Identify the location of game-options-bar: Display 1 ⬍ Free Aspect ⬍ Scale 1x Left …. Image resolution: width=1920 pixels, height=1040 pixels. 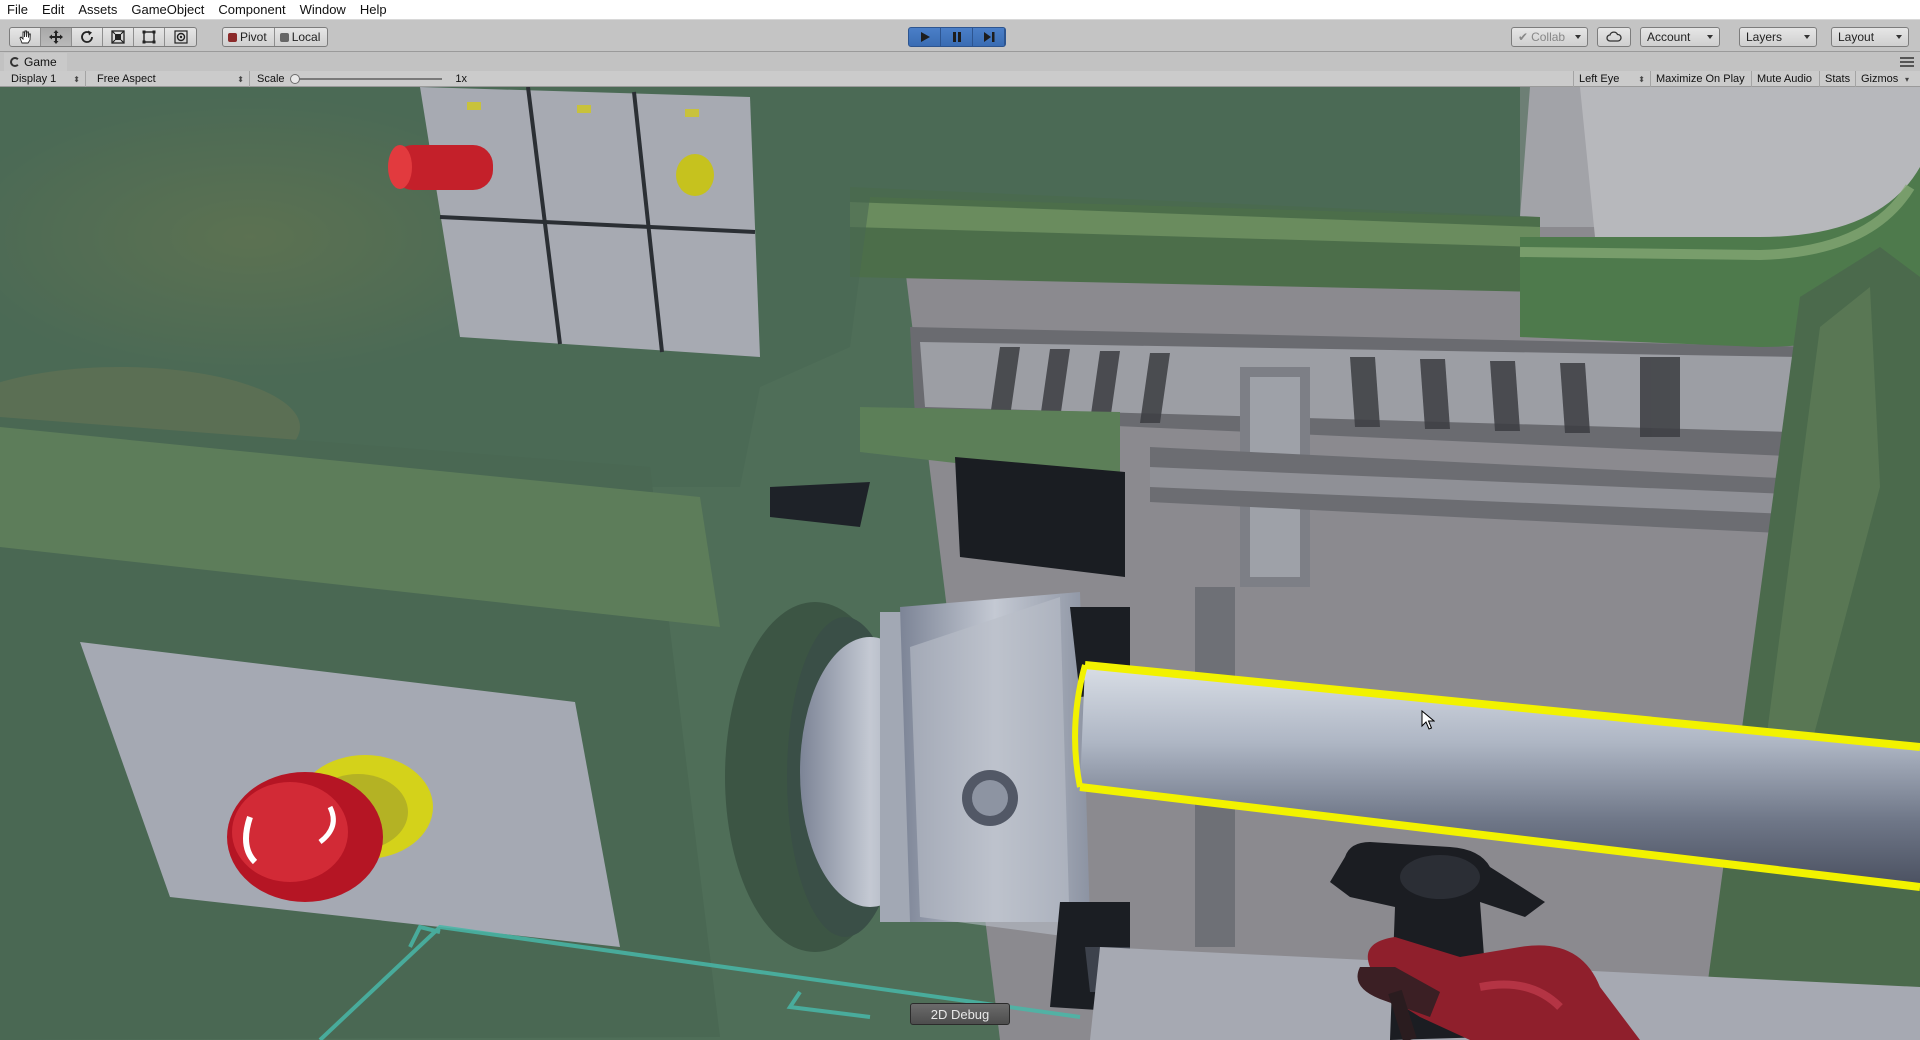
(960, 79).